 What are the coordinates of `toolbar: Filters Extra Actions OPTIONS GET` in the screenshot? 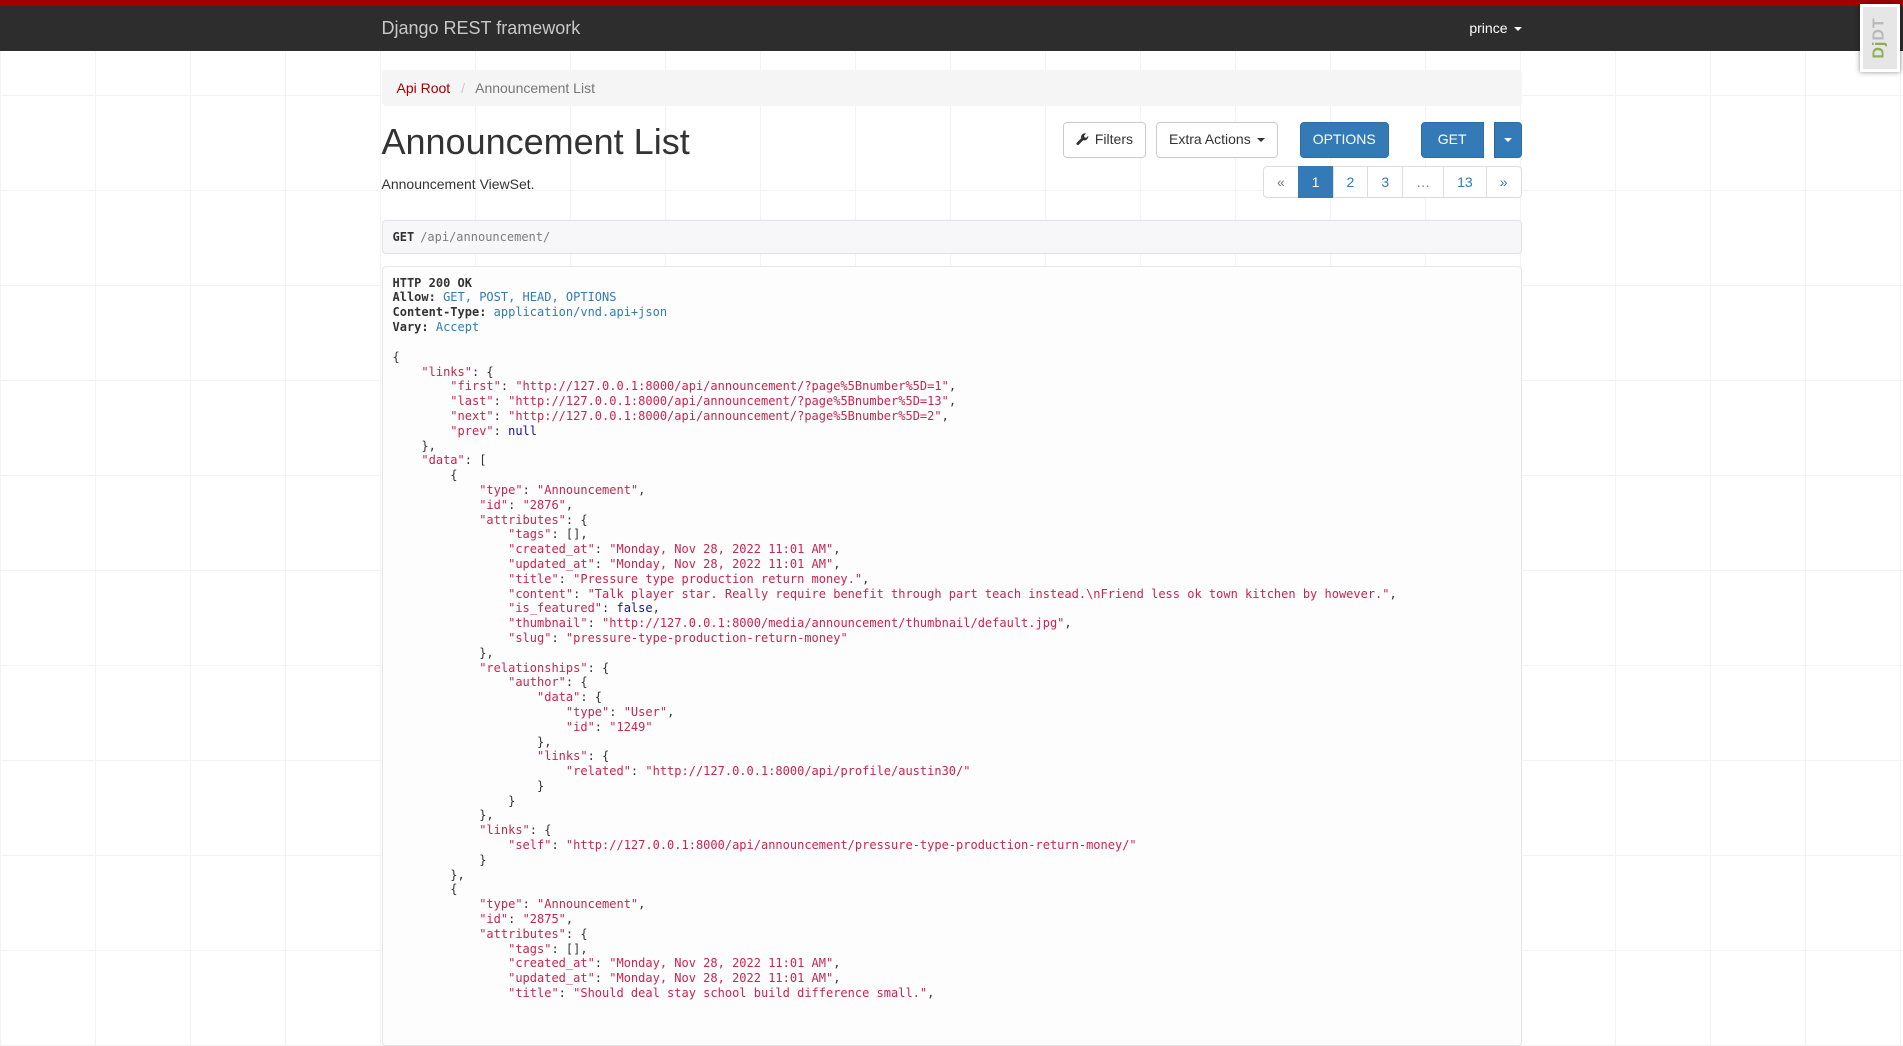 It's located at (1292, 140).